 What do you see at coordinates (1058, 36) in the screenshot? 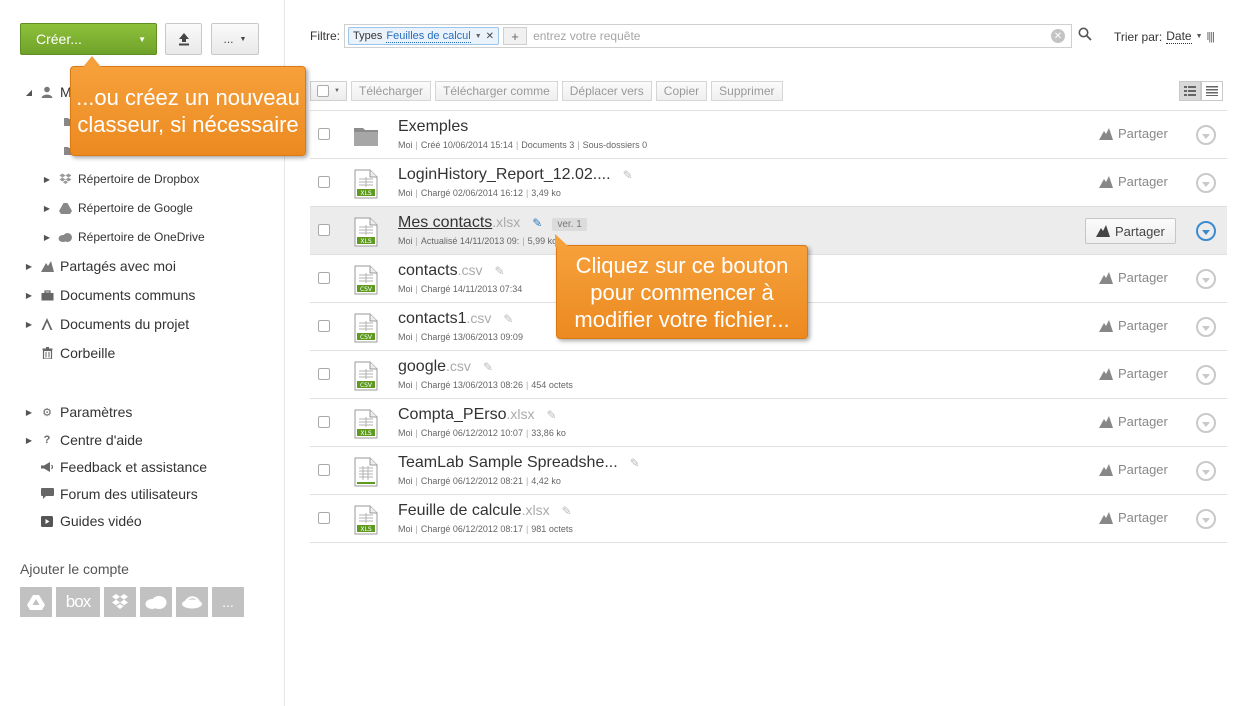
I see `clear-filter-icon: ✕` at bounding box center [1058, 36].